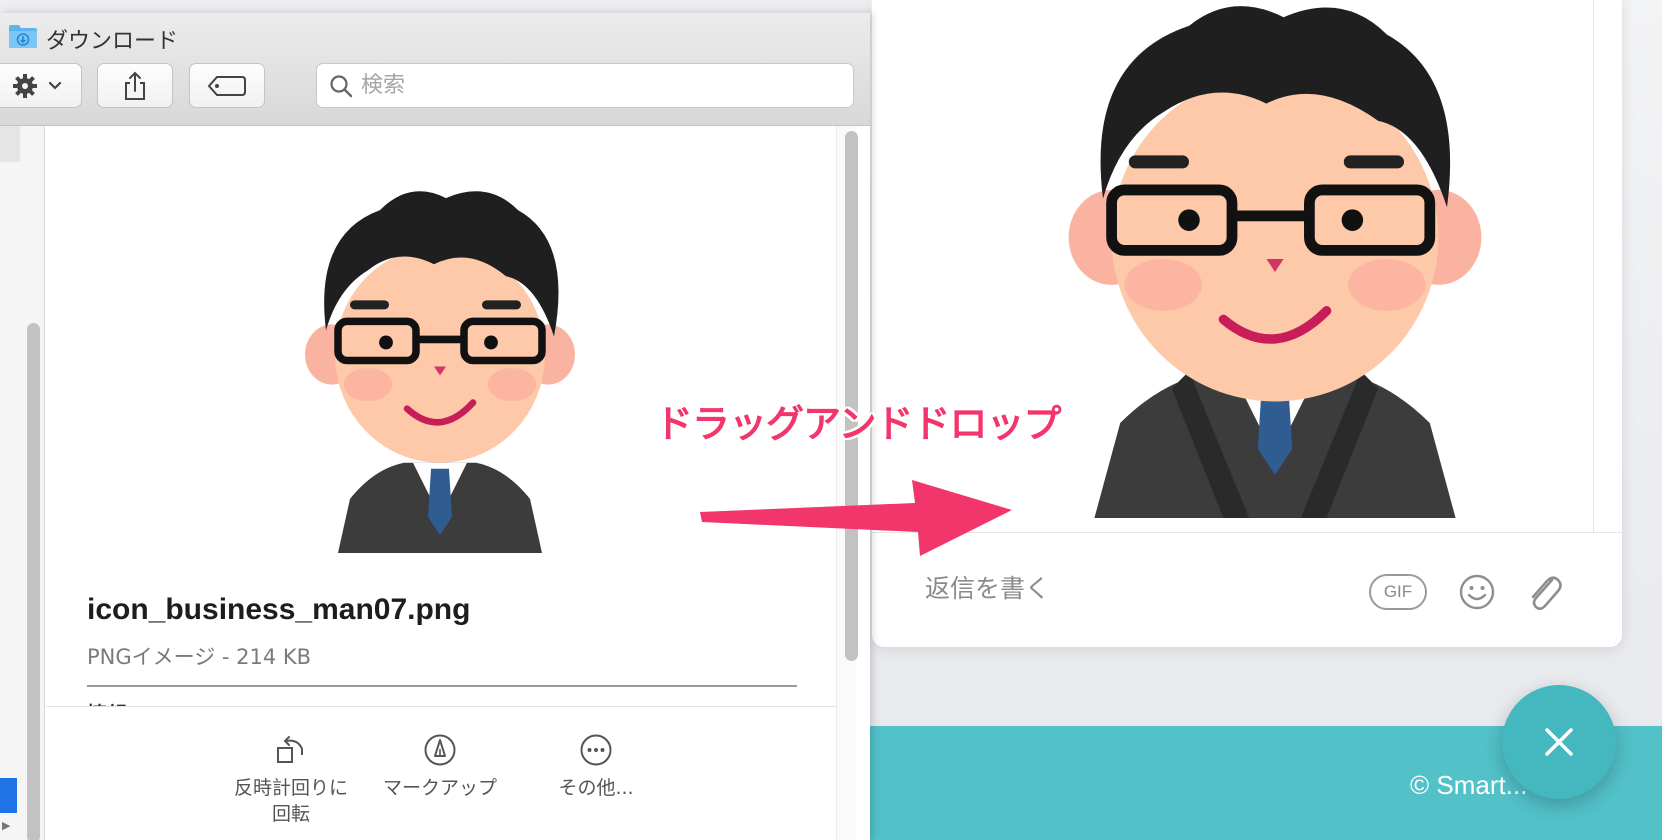 The image size is (1662, 840). Describe the element at coordinates (290, 801) in the screenshot. I see `rotate-left-label: 反時計回りに 回転` at that location.